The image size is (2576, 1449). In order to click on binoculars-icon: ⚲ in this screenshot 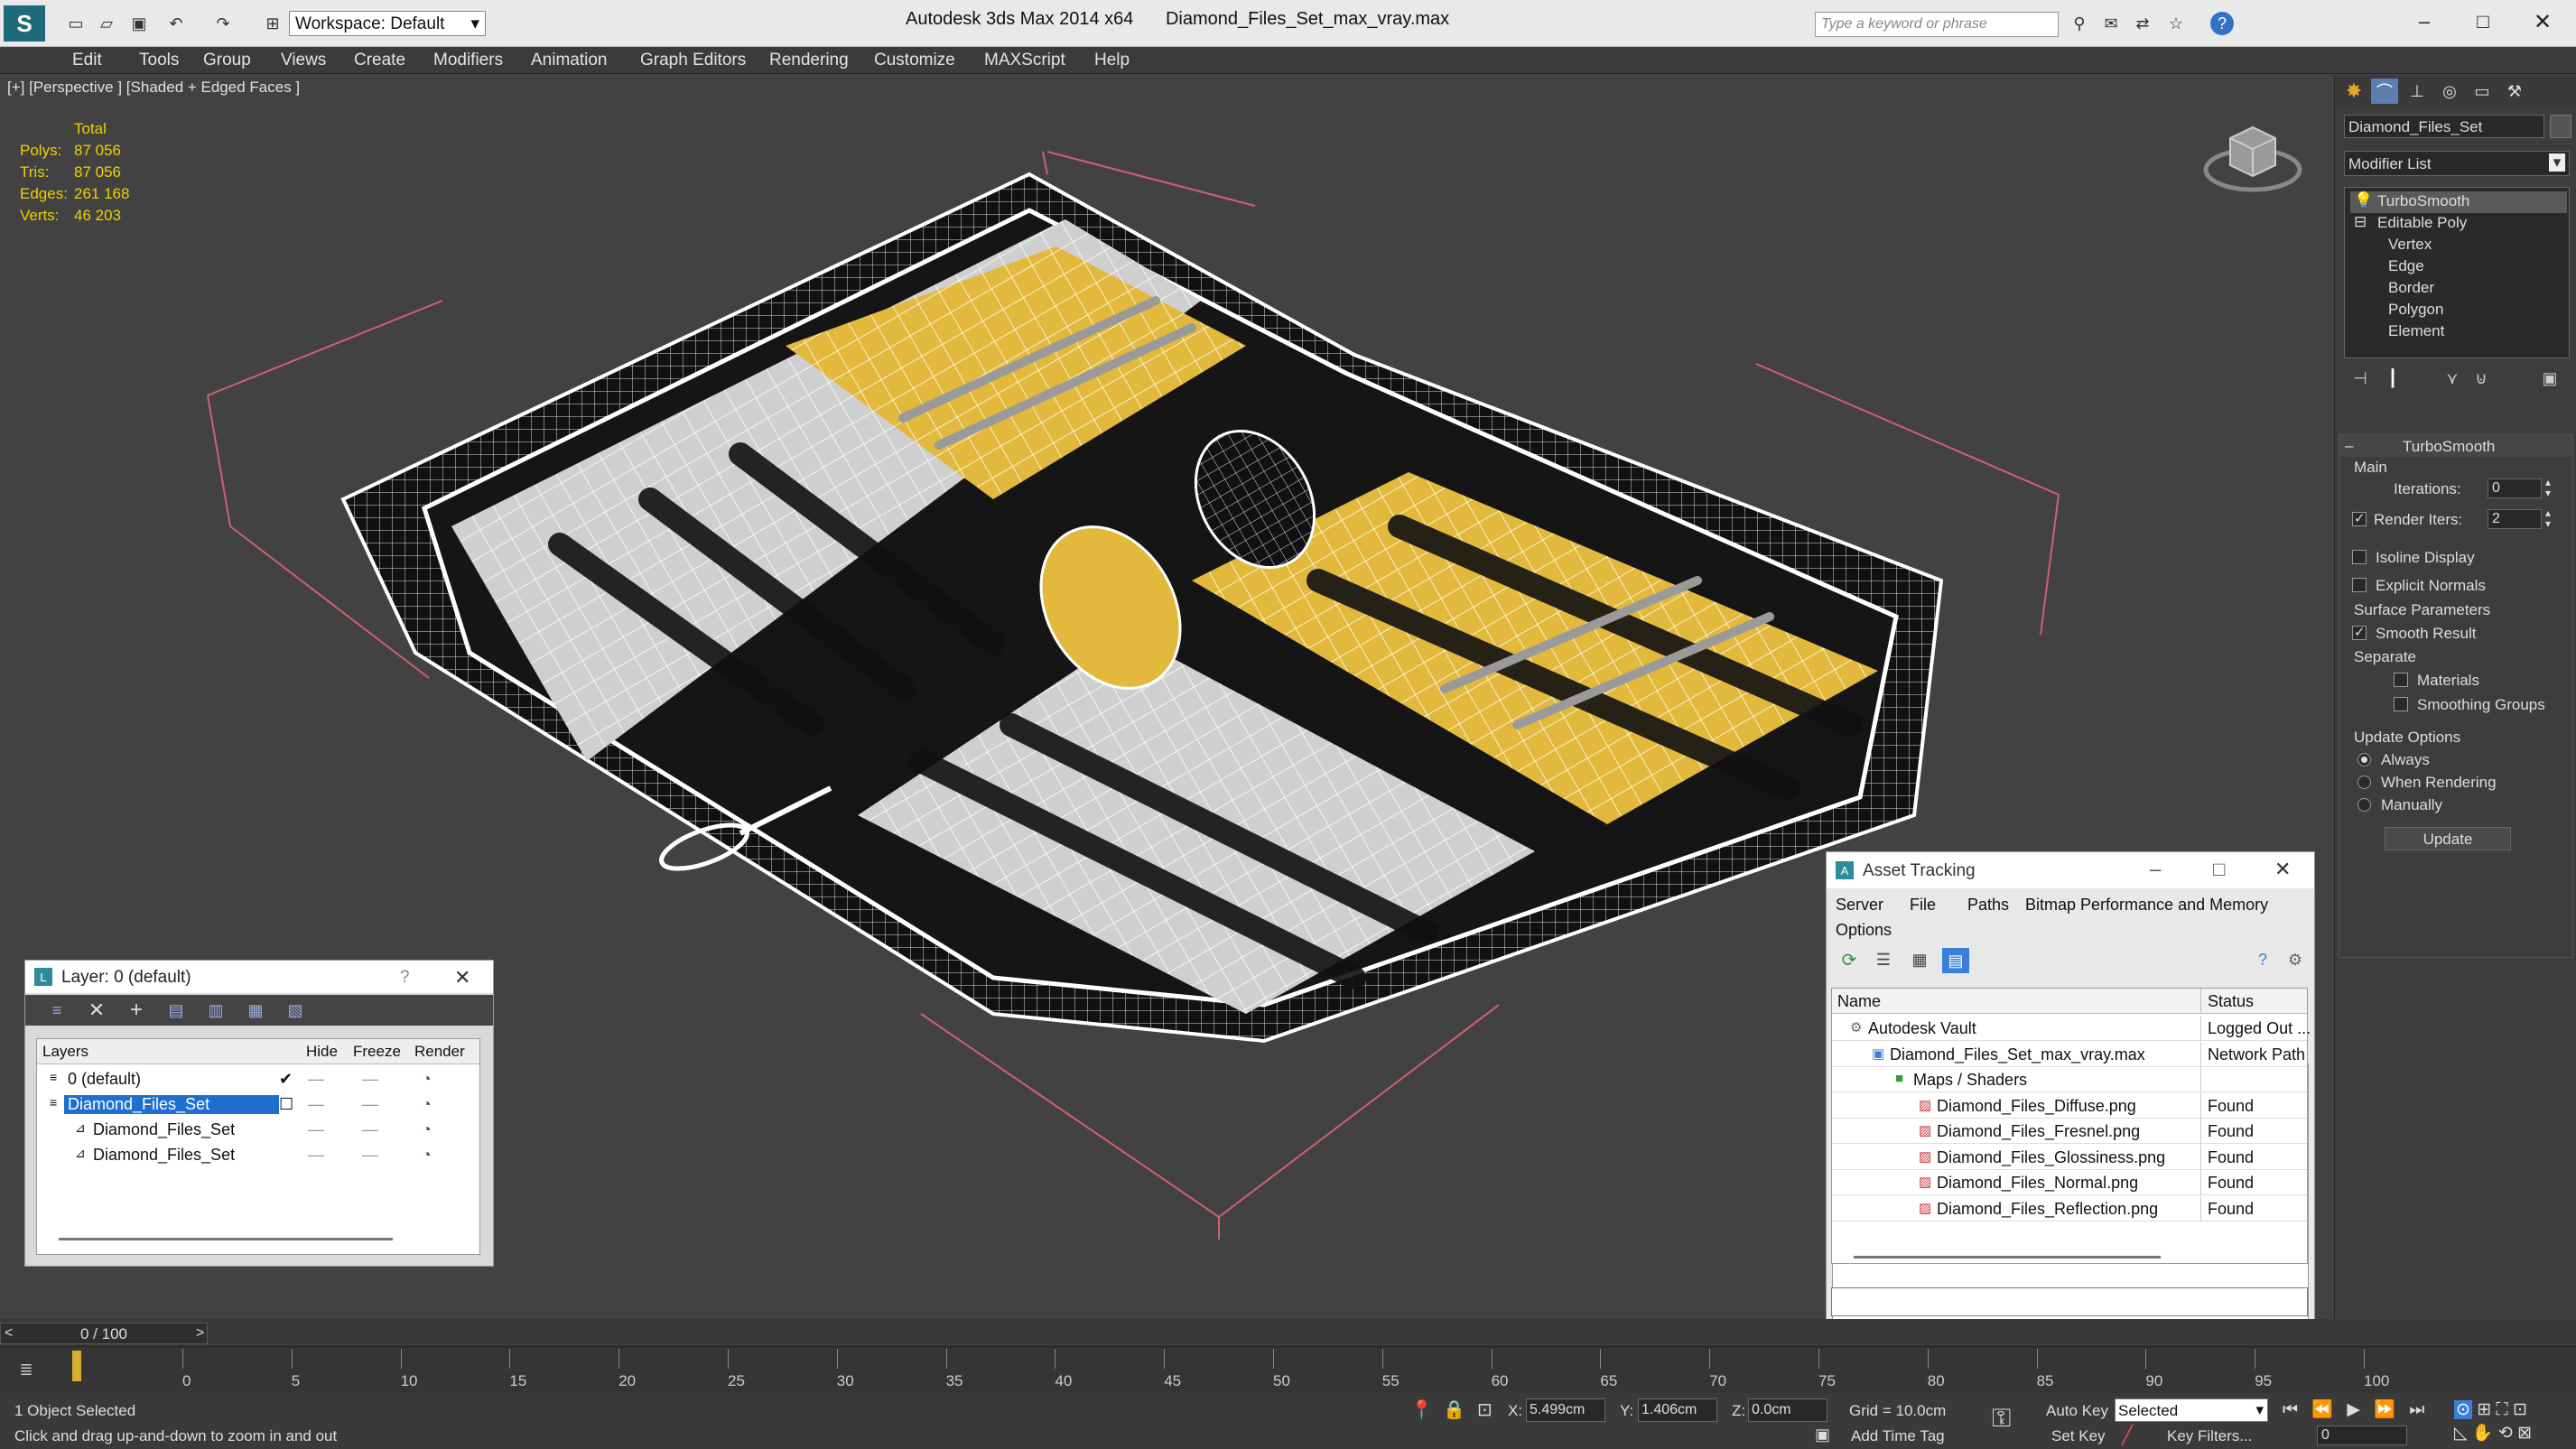, I will do `click(2079, 23)`.